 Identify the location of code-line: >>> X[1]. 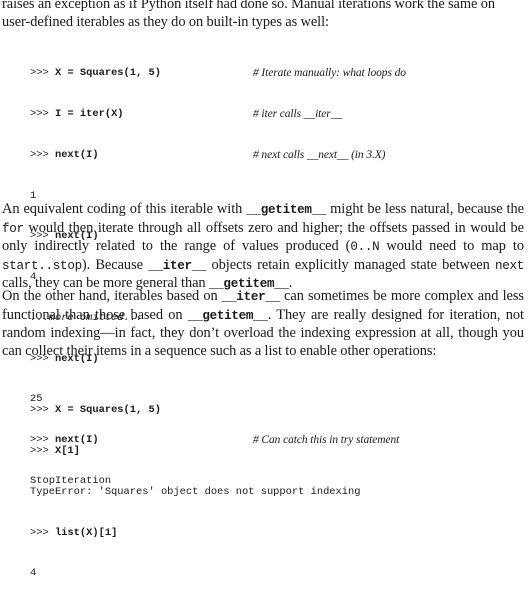
(55, 450).